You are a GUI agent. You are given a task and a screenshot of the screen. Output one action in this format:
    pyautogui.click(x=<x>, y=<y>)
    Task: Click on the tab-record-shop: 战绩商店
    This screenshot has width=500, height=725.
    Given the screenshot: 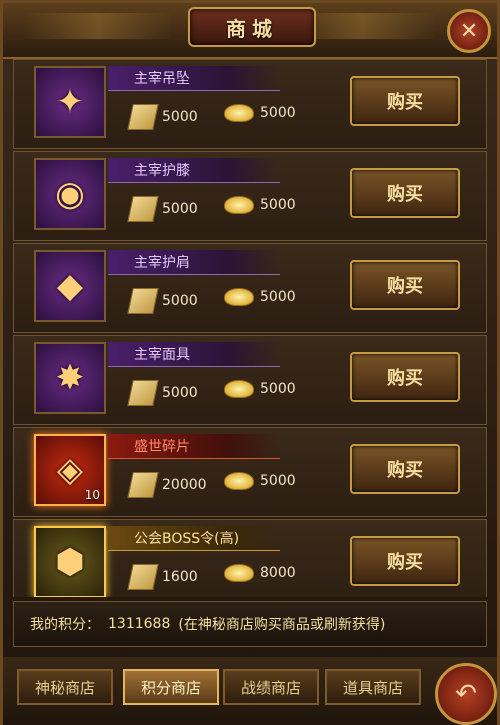 What is the action you would take?
    pyautogui.click(x=271, y=687)
    